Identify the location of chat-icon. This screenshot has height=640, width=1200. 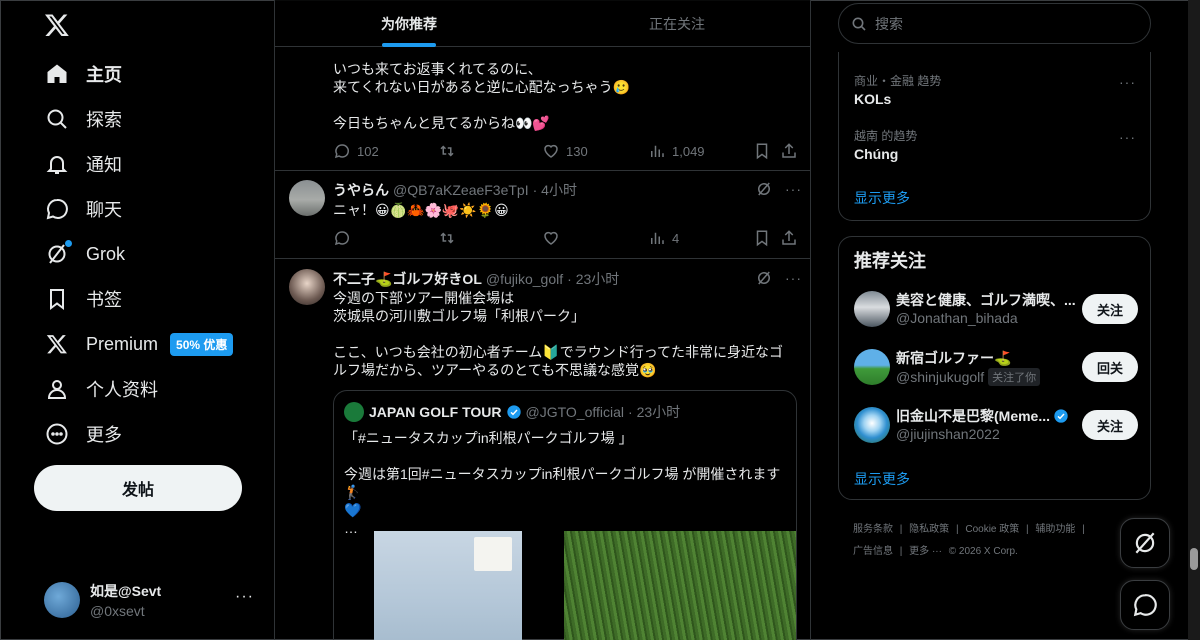
(1145, 605).